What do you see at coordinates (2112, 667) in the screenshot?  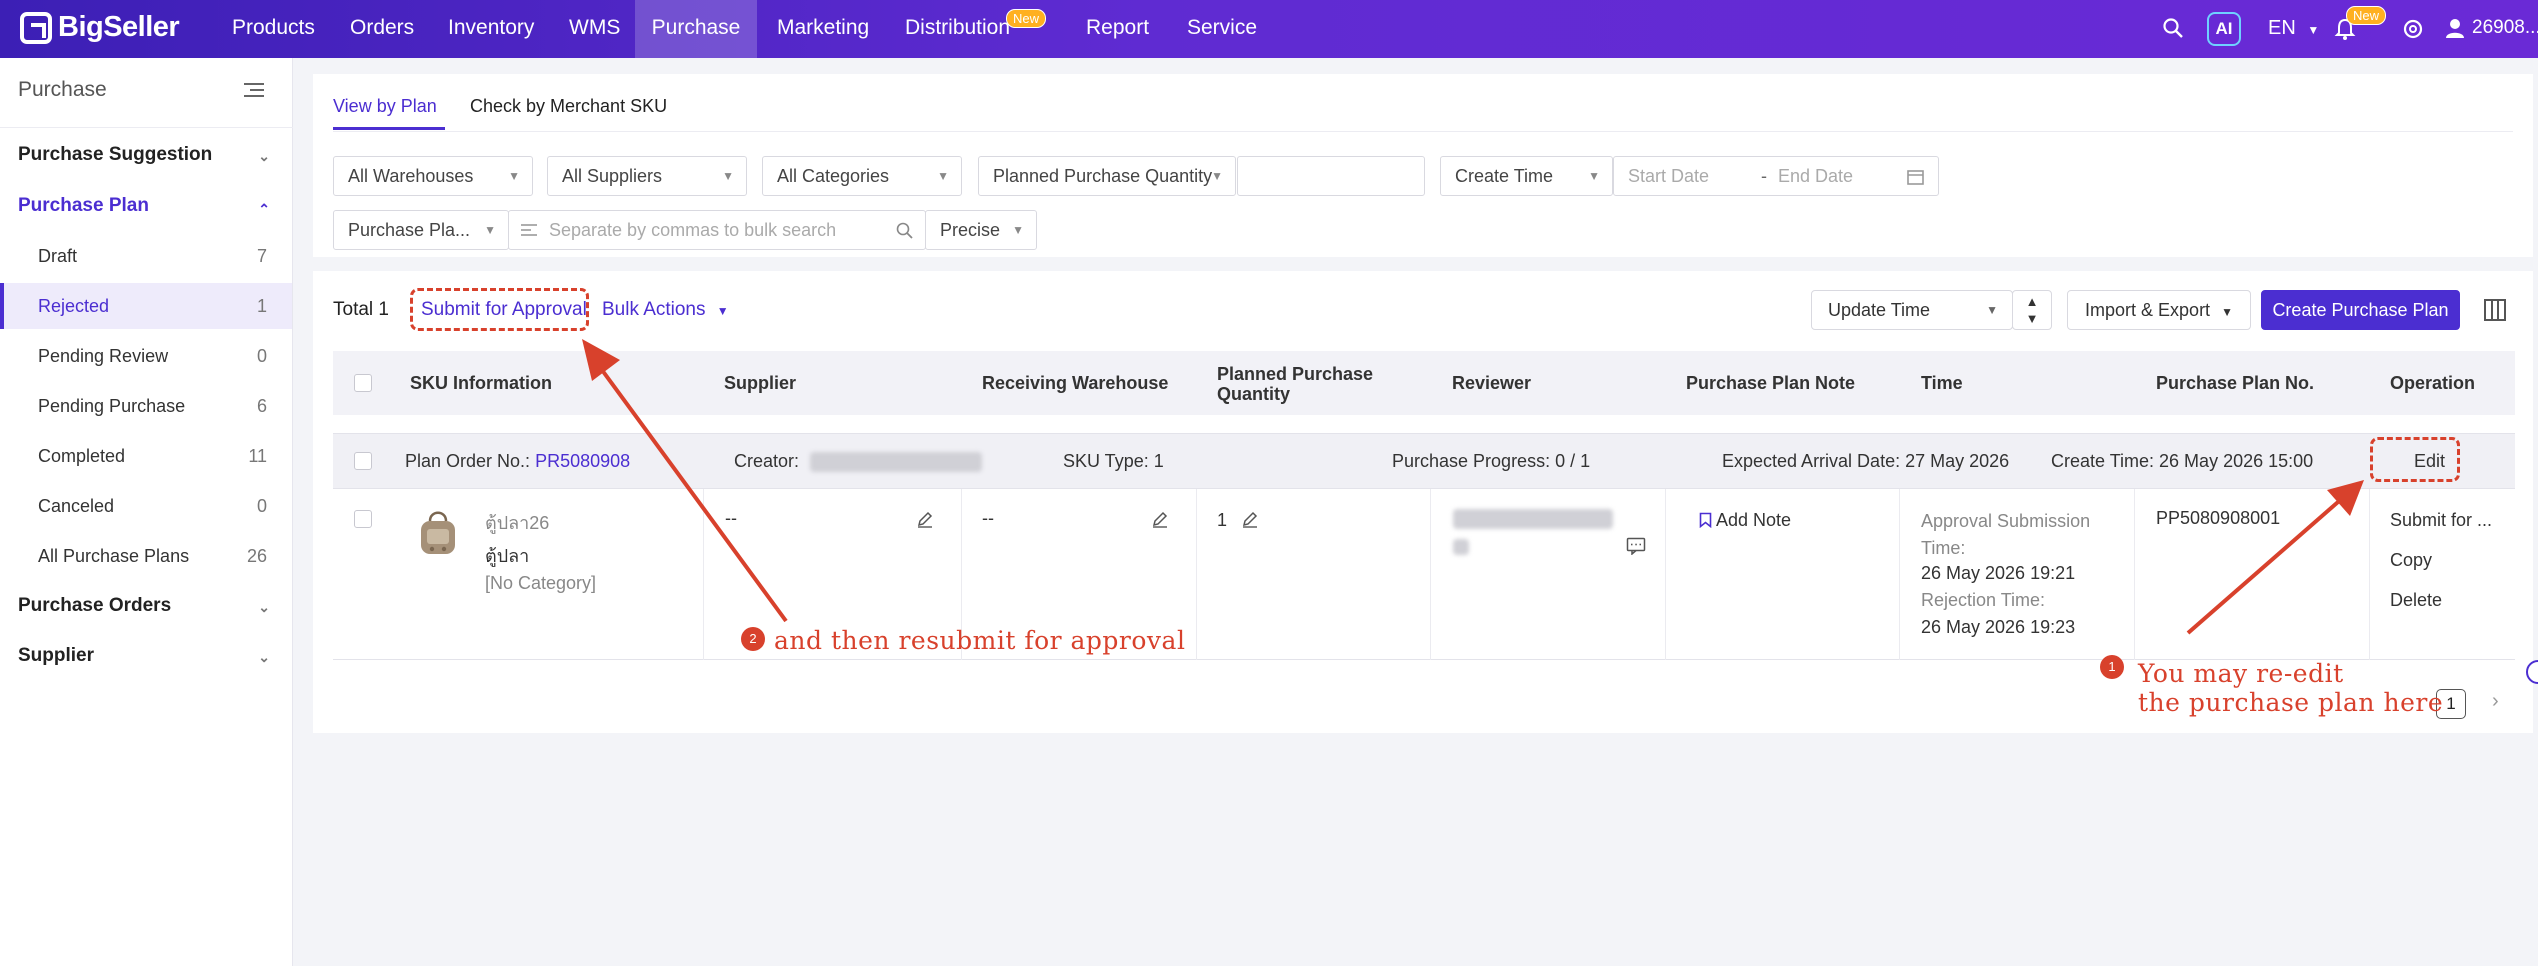 I see `annotation-number-1: 1` at bounding box center [2112, 667].